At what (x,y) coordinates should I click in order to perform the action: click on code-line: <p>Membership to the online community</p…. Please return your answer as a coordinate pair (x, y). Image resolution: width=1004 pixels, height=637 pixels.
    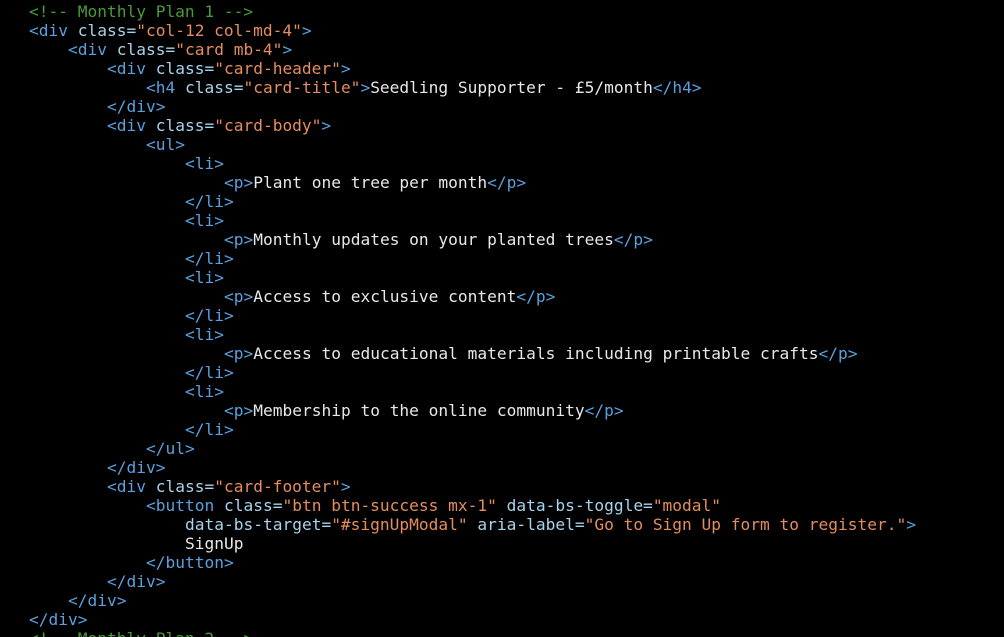
    Looking at the image, I should click on (502, 410).